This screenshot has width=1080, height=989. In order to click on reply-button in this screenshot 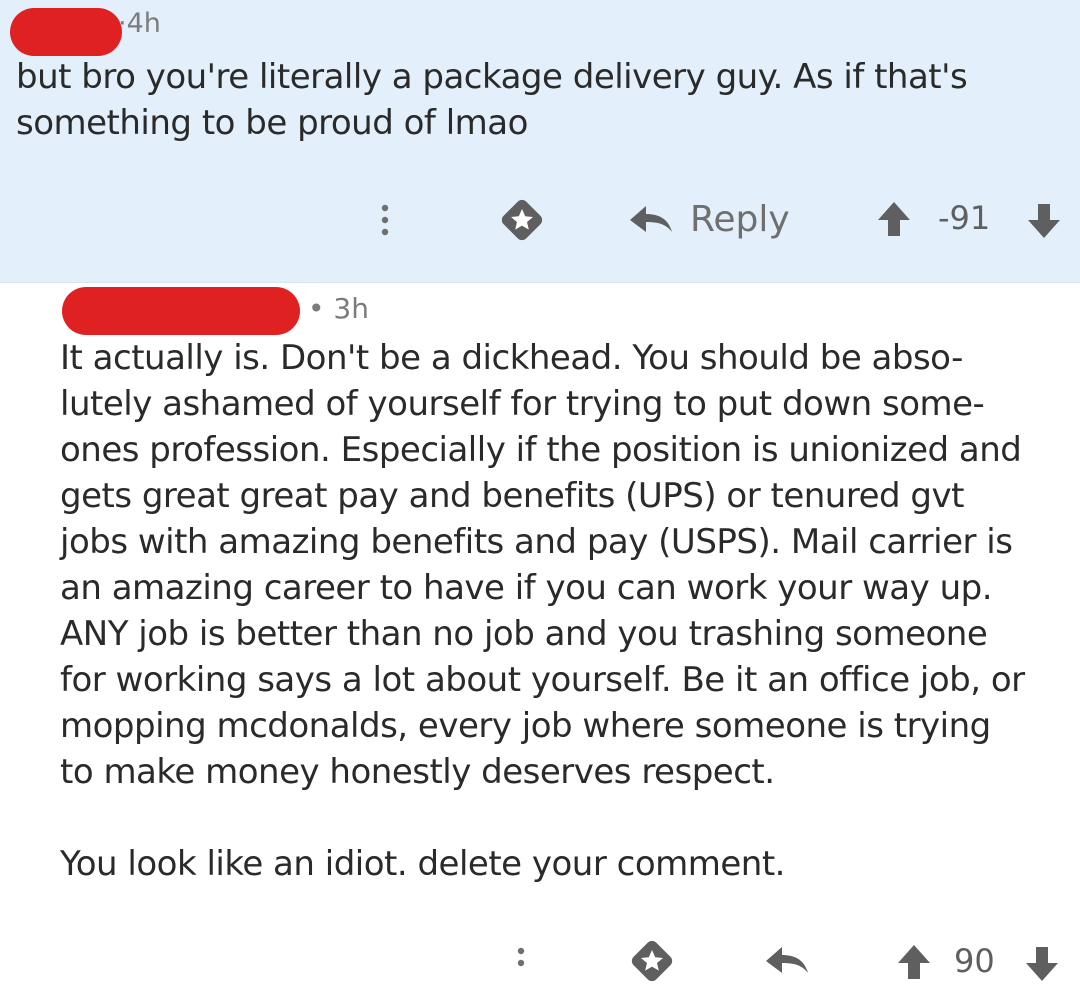, I will do `click(786, 961)`.